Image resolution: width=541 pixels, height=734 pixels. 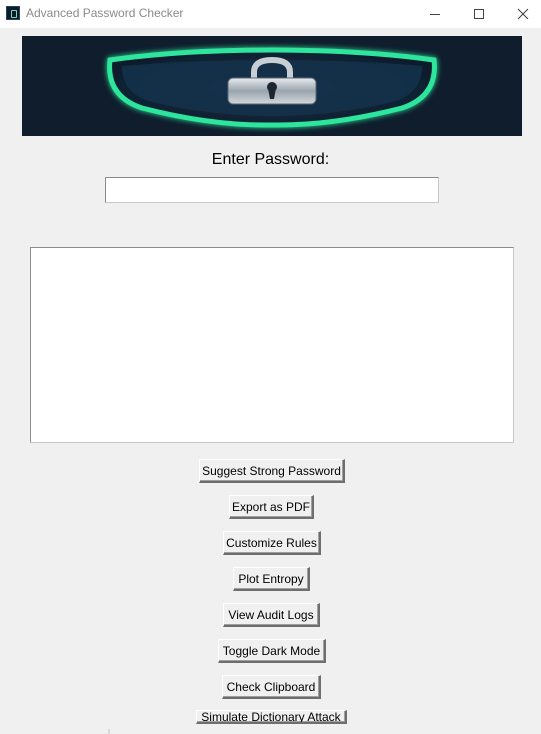 What do you see at coordinates (271, 507) in the screenshot?
I see `export-pdf-button: Export as PDF` at bounding box center [271, 507].